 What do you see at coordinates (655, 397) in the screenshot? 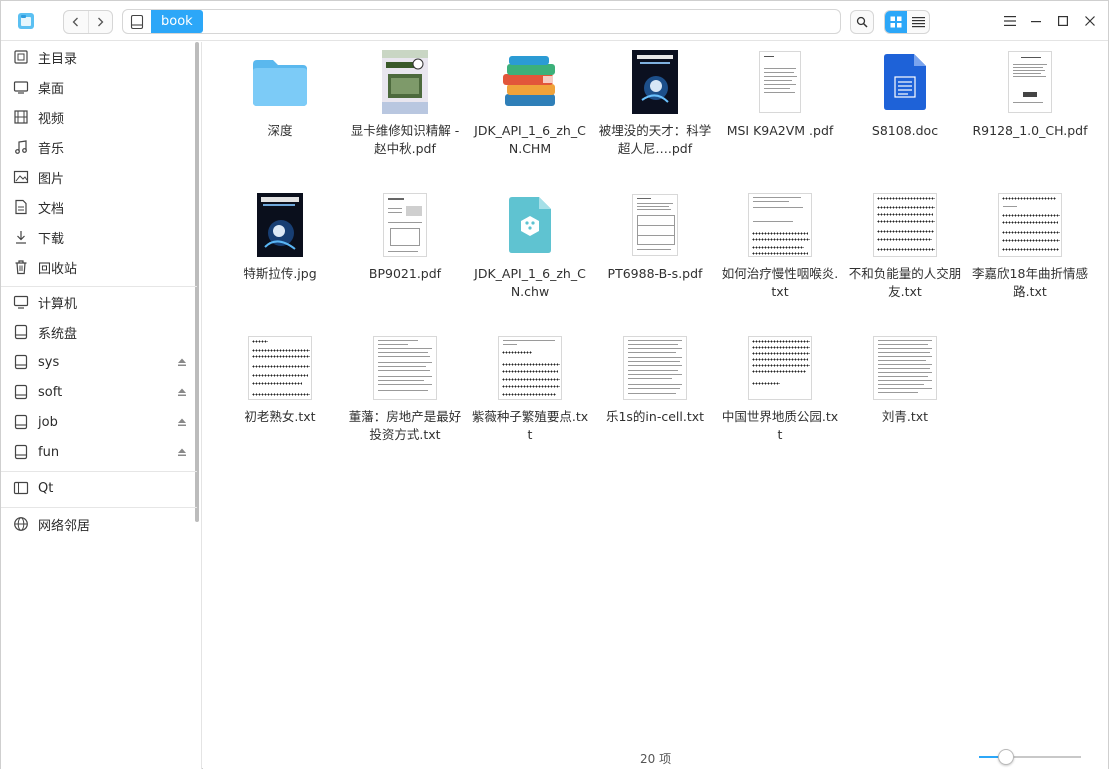
I see `file-item: 乐1s的in-cell.txt` at bounding box center [655, 397].